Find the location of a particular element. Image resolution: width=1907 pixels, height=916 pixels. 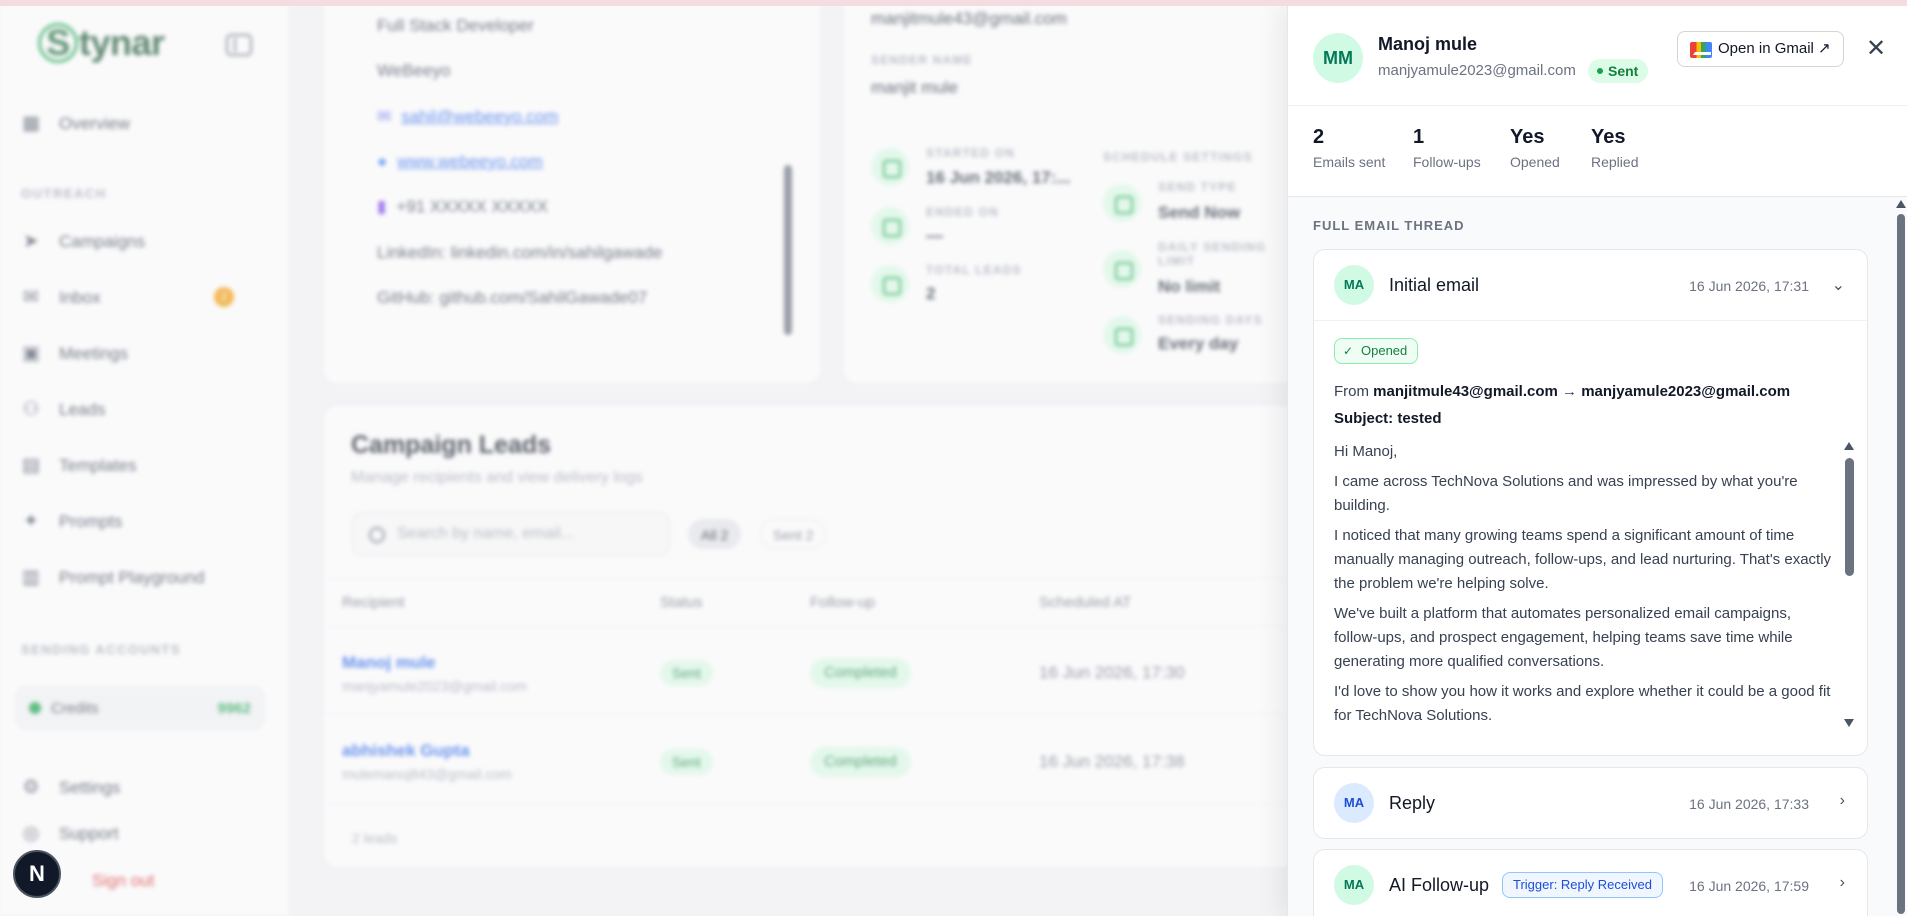

close-icon: ✕ is located at coordinates (1876, 49).